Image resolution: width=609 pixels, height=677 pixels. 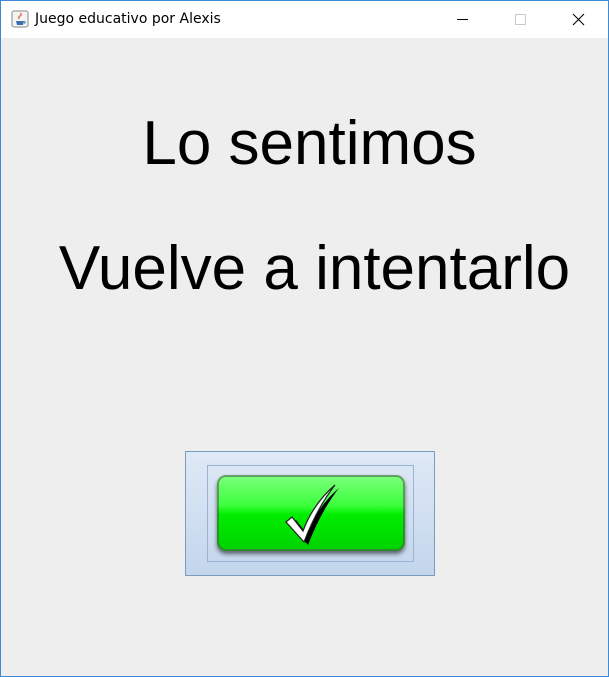 I want to click on minimize-button, so click(x=462, y=19).